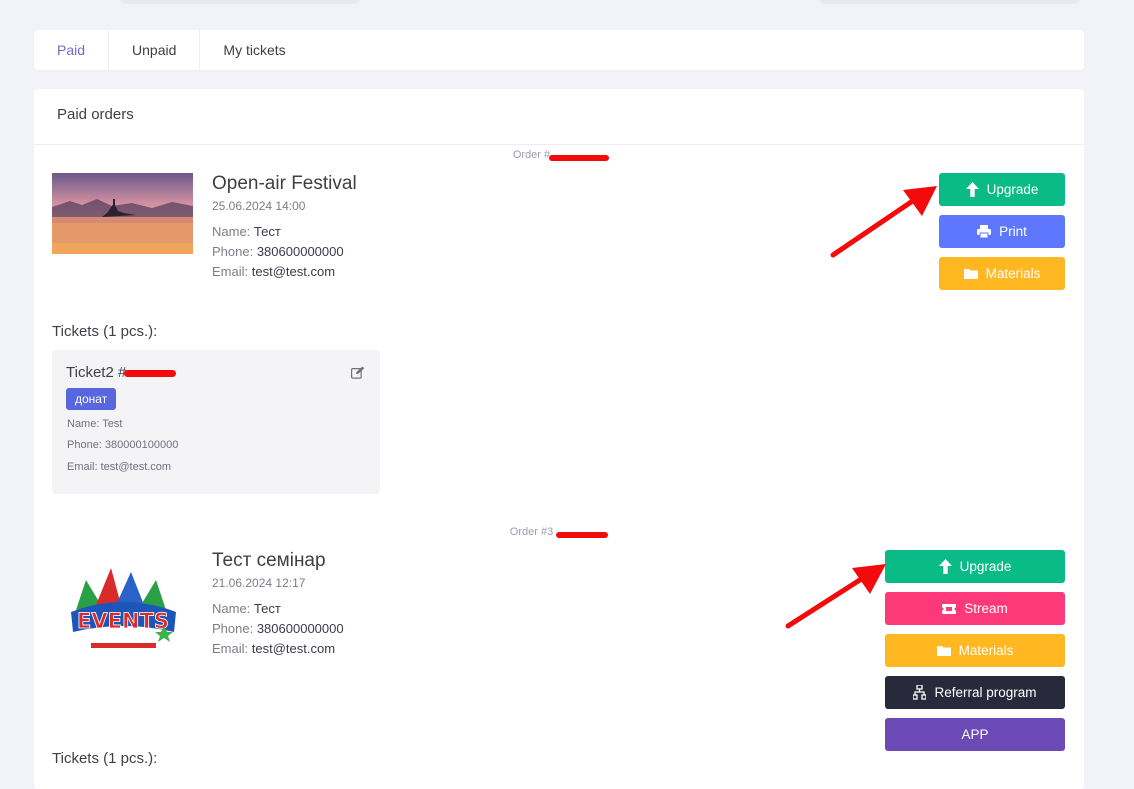  I want to click on app-button: APP, so click(975, 734).